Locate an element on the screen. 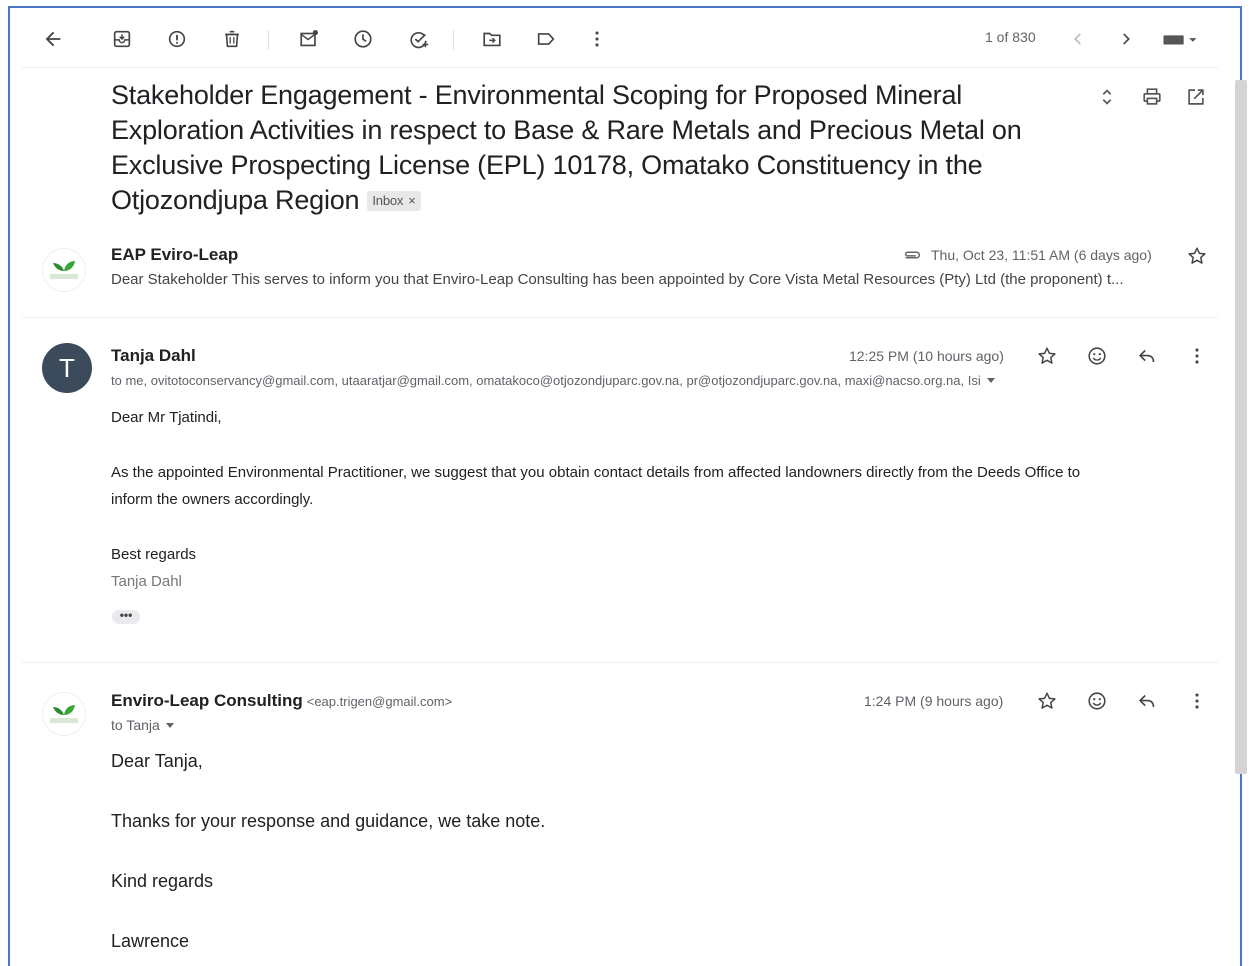 This screenshot has width=1252, height=966. next-icon is located at coordinates (1126, 39).